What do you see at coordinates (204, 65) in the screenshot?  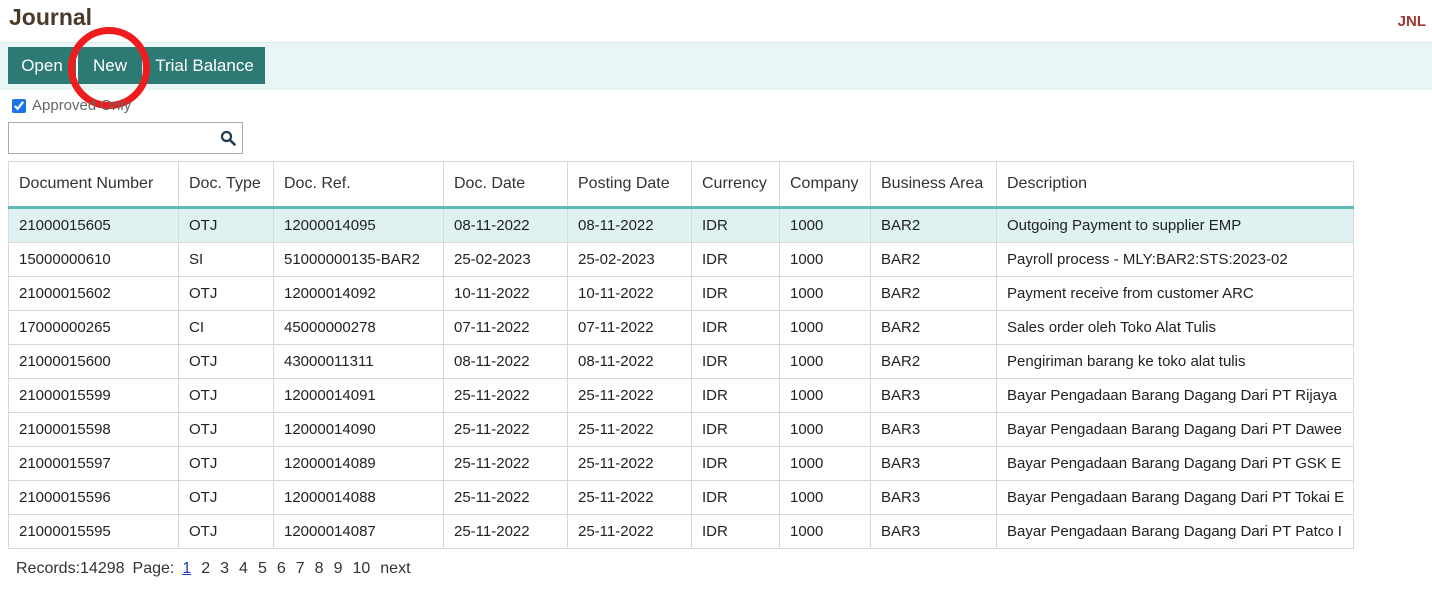 I see `trial-balance-button: Trial Balance` at bounding box center [204, 65].